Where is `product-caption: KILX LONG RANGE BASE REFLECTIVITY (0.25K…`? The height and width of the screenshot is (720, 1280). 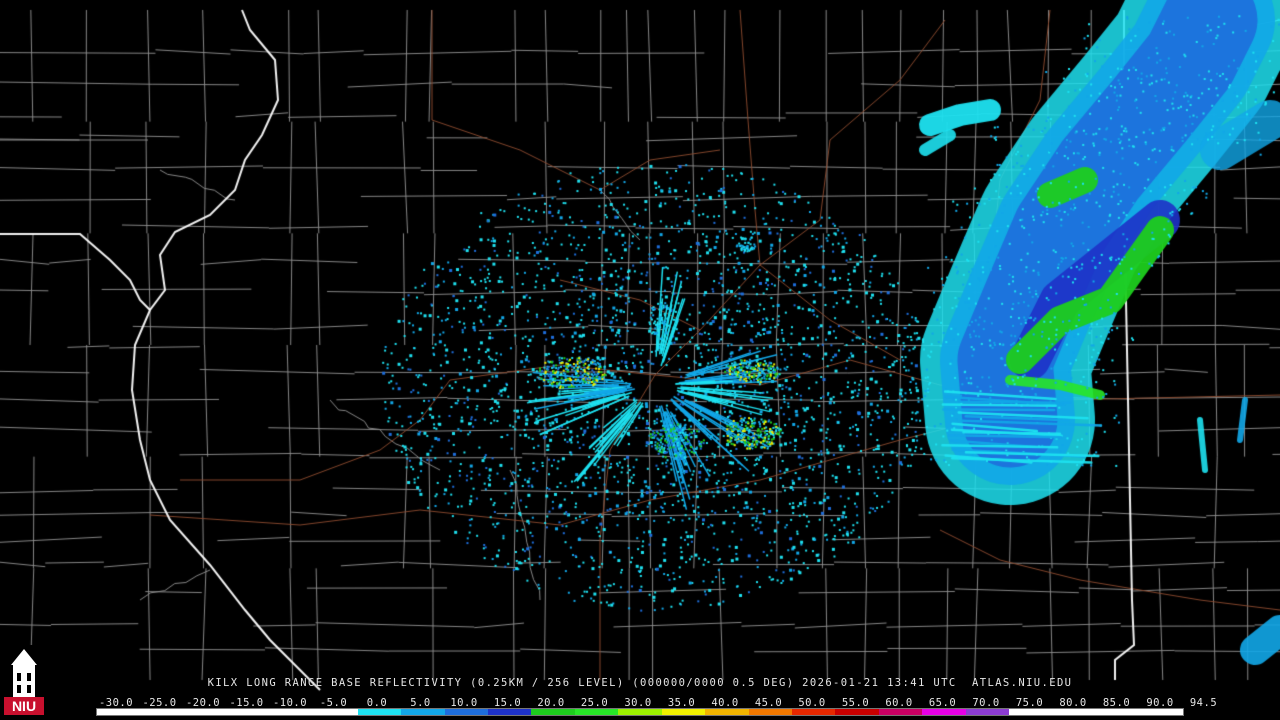
product-caption: KILX LONG RANGE BASE REFLECTIVITY (0.25K… is located at coordinates (640, 683).